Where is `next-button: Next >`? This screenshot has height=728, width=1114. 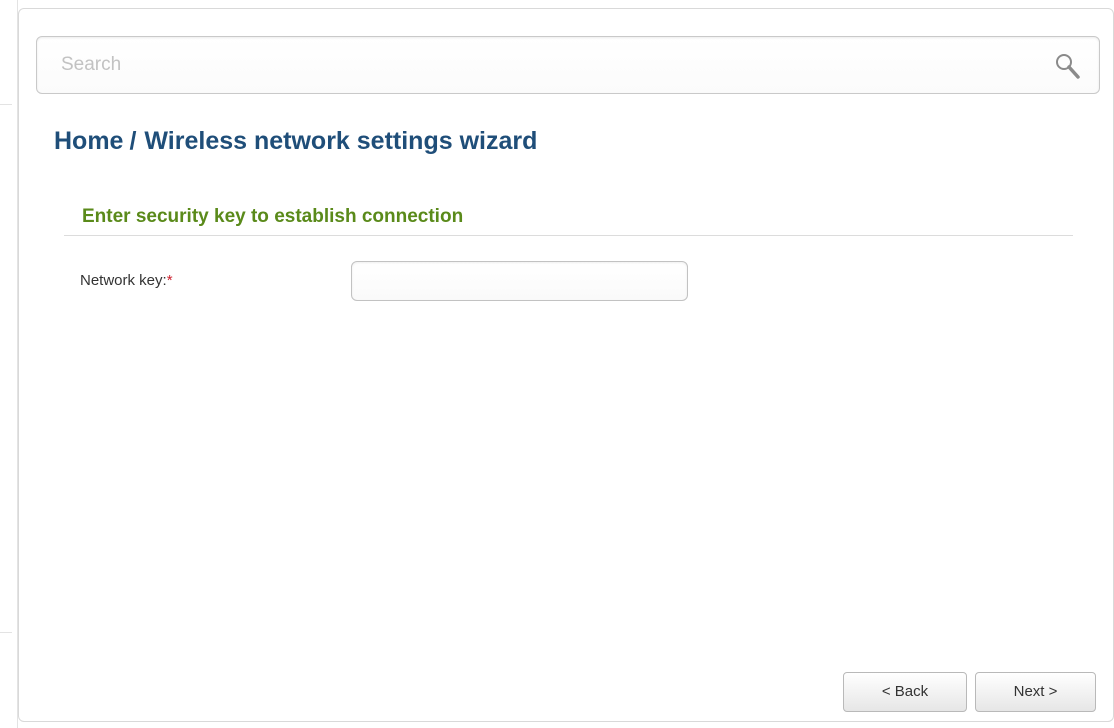 next-button: Next > is located at coordinates (1035, 692).